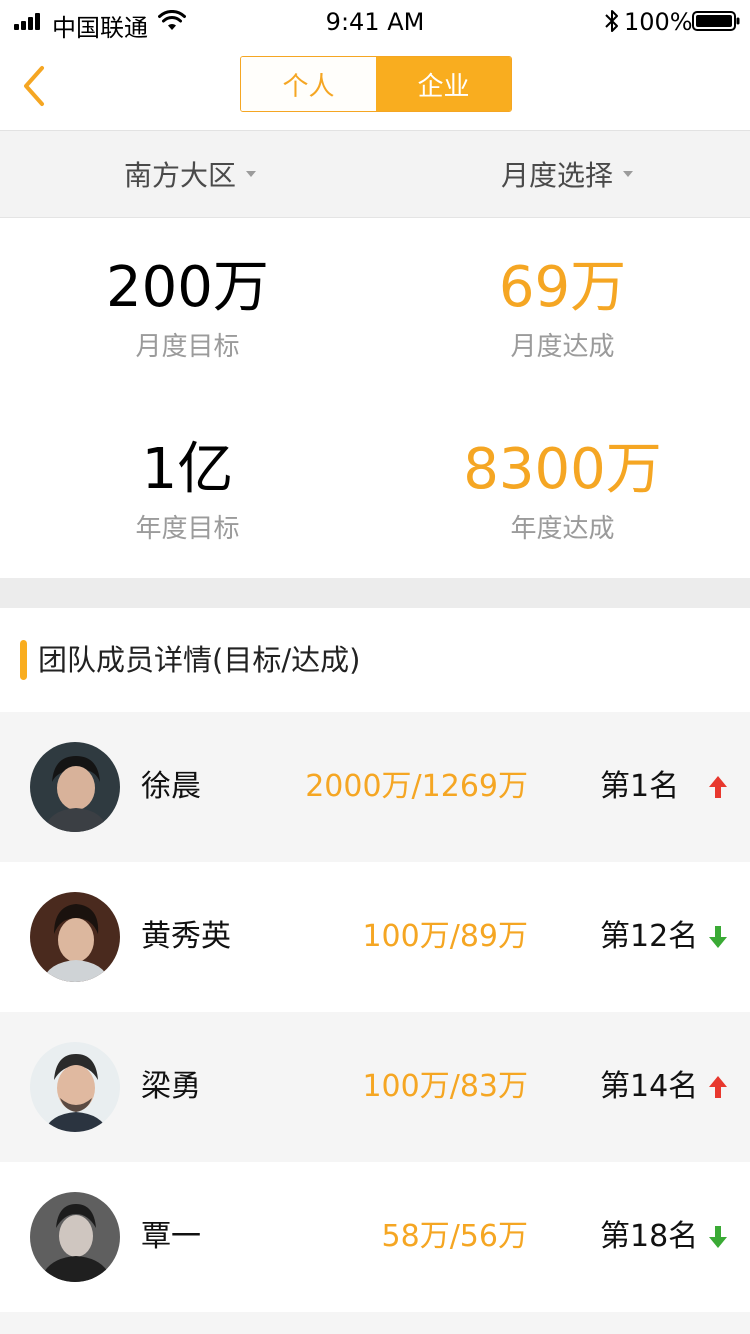  I want to click on monthly-achieved-stat: 69万 月度达成, so click(562, 309).